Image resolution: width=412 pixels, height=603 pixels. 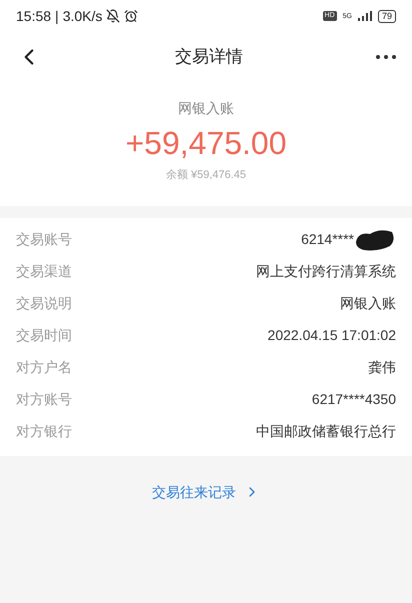 What do you see at coordinates (44, 335) in the screenshot?
I see `detail-label: 交易时间` at bounding box center [44, 335].